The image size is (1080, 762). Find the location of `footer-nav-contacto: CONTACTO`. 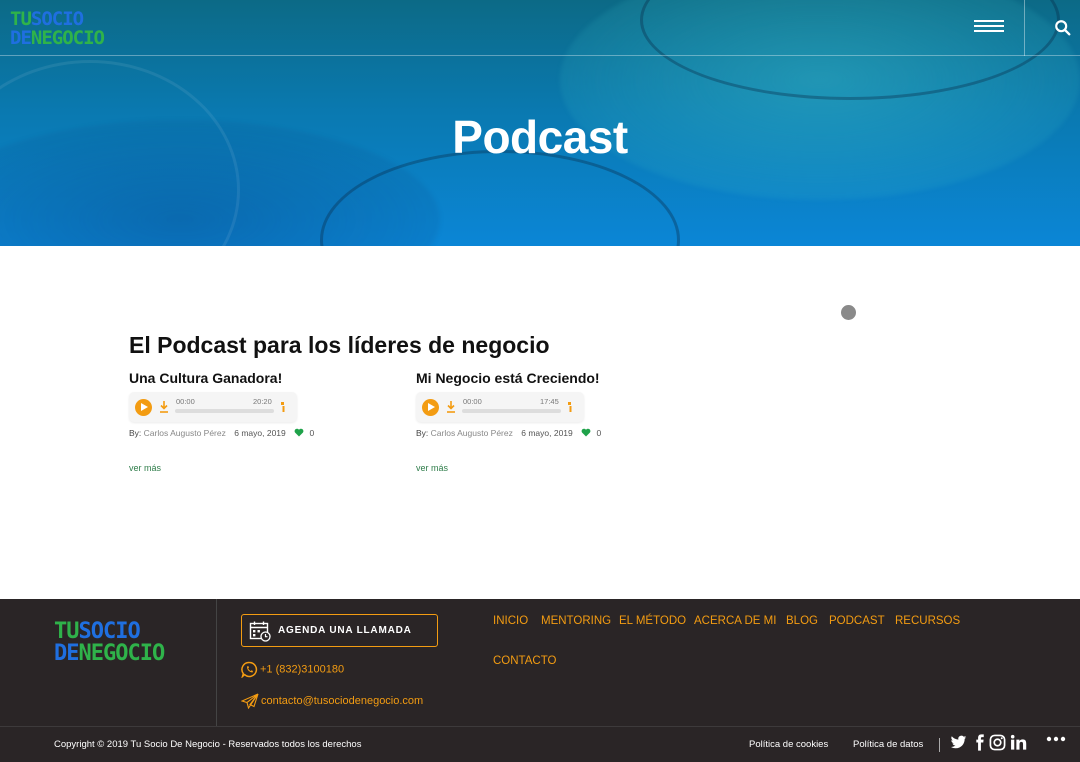

footer-nav-contacto: CONTACTO is located at coordinates (524, 661).